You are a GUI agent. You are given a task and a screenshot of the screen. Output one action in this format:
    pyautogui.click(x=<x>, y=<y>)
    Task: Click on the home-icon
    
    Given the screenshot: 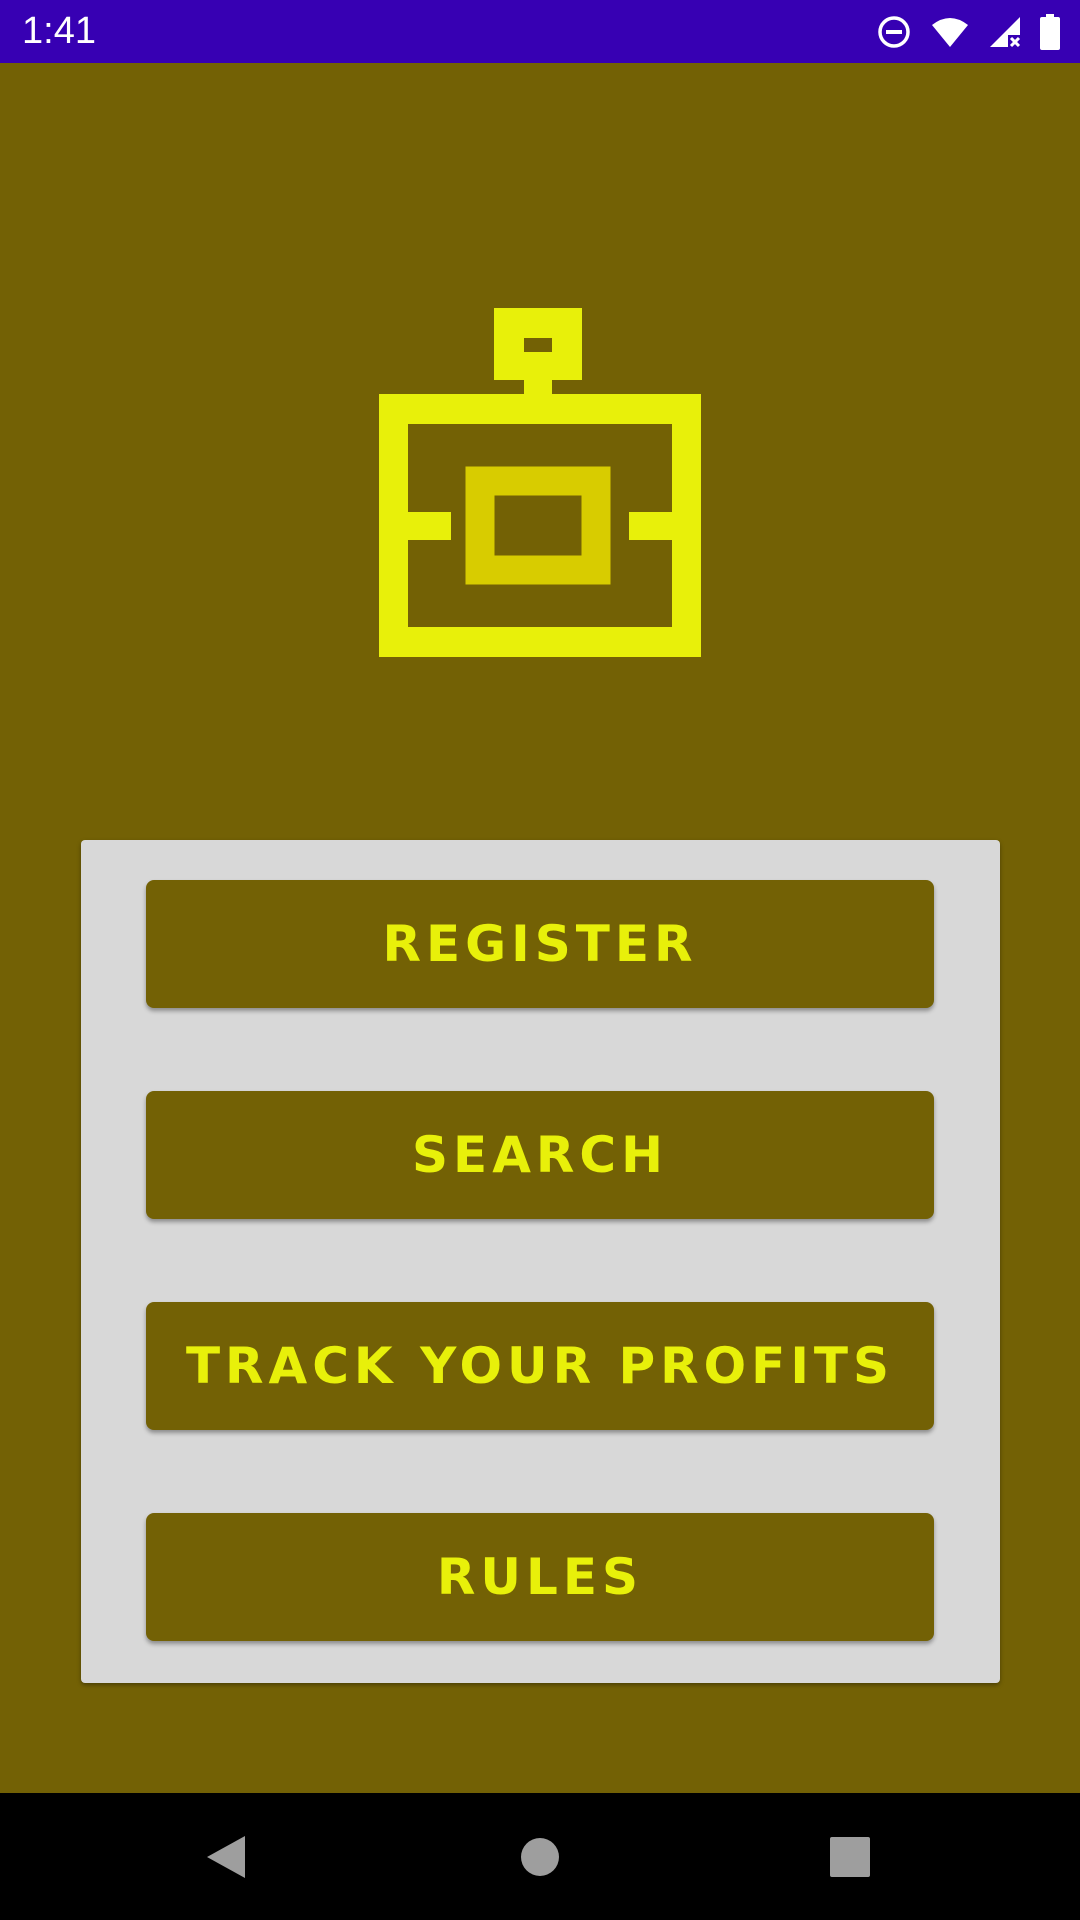 What is the action you would take?
    pyautogui.click(x=540, y=1857)
    